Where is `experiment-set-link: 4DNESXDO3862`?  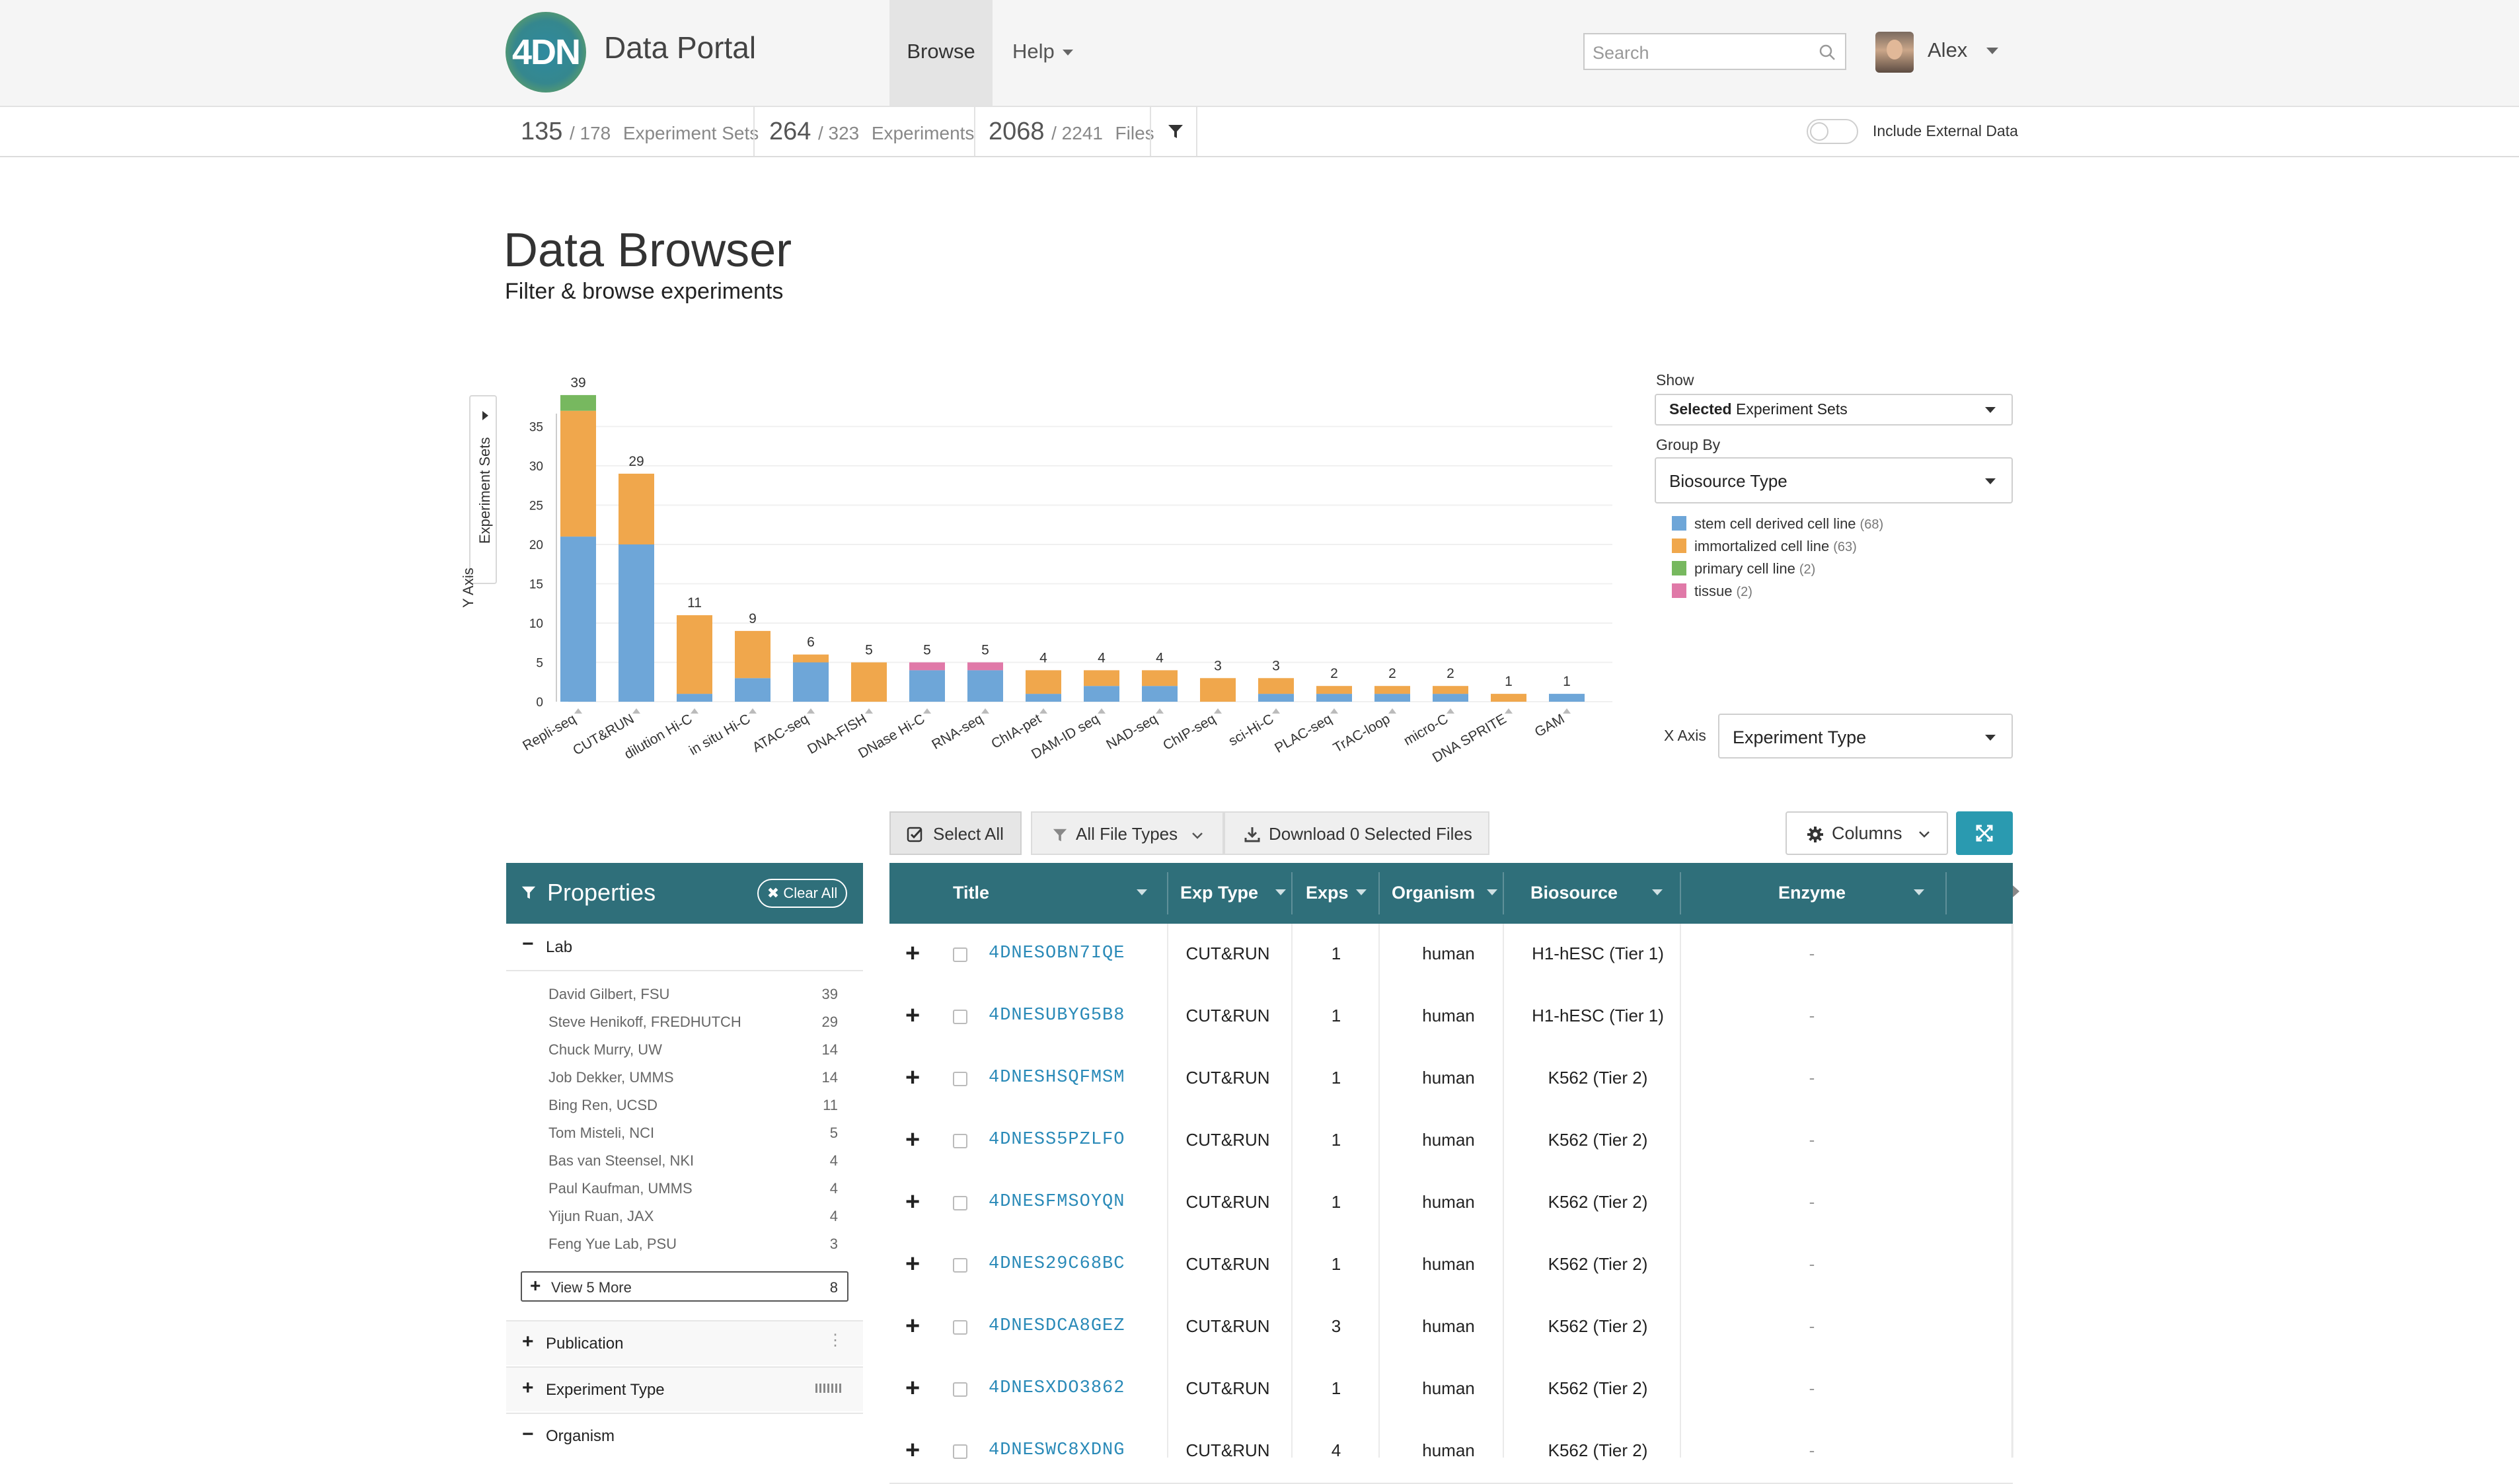 experiment-set-link: 4DNESXDO3862 is located at coordinates (1057, 1388).